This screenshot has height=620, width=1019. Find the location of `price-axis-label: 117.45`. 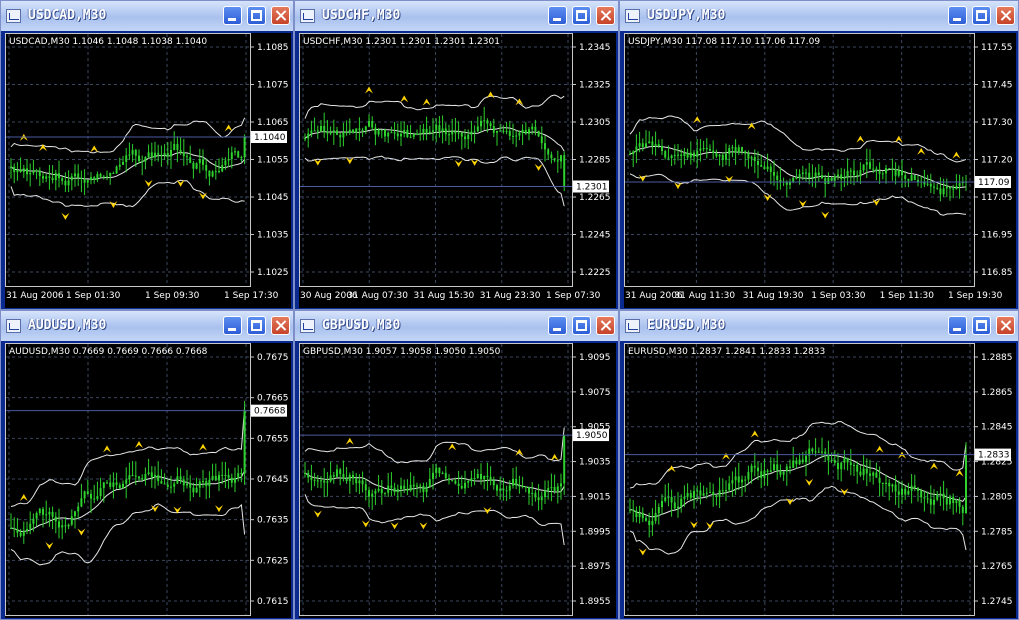

price-axis-label: 117.45 is located at coordinates (997, 86).